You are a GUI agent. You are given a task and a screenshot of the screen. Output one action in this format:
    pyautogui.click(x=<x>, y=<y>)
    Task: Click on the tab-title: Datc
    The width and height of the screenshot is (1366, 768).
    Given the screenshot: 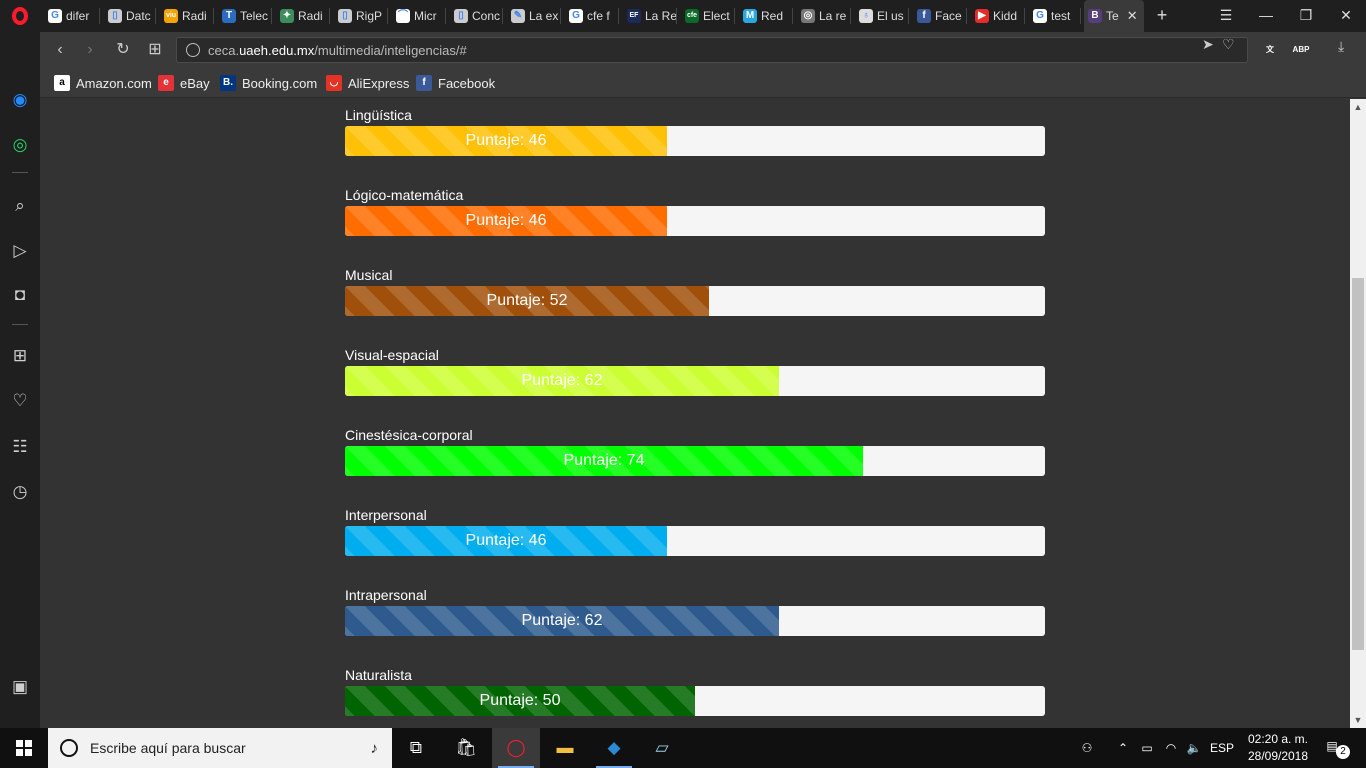 What is the action you would take?
    pyautogui.click(x=138, y=16)
    